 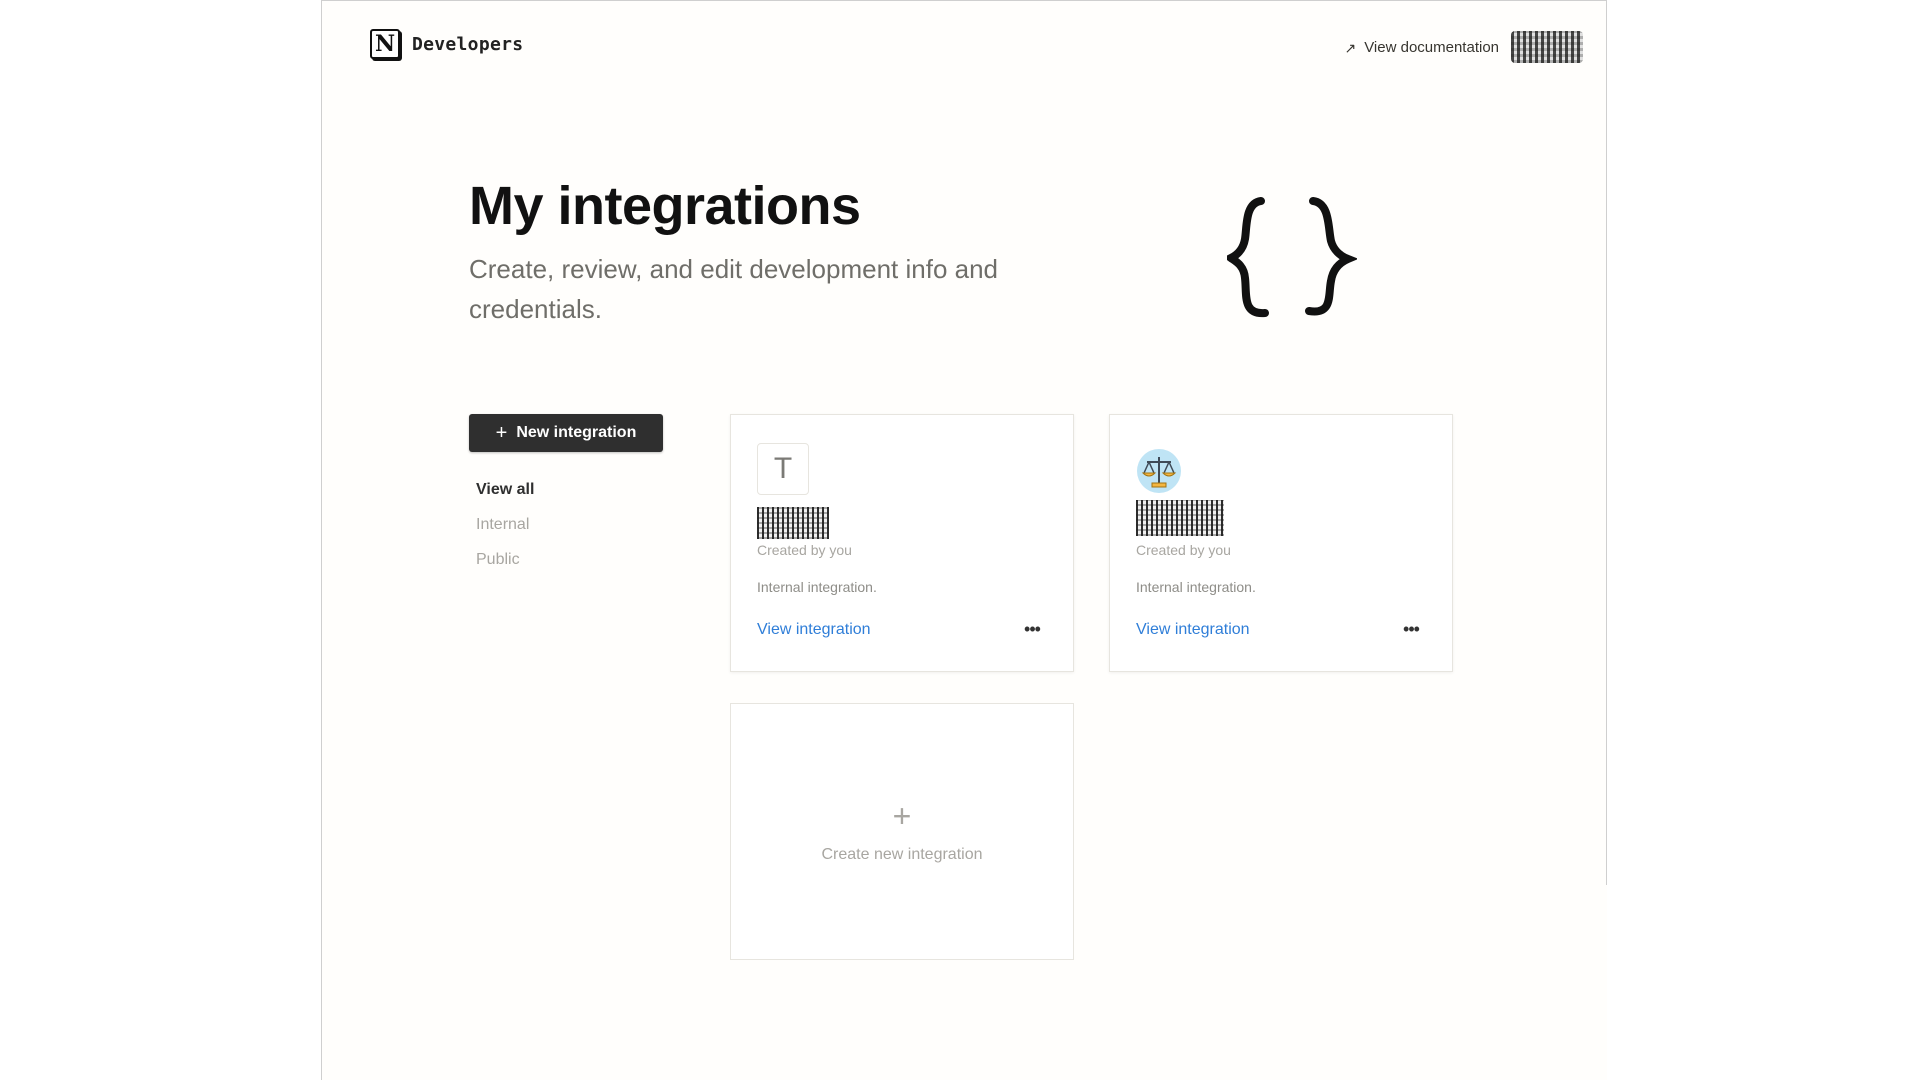 What do you see at coordinates (1159, 471) in the screenshot?
I see `scale-icon` at bounding box center [1159, 471].